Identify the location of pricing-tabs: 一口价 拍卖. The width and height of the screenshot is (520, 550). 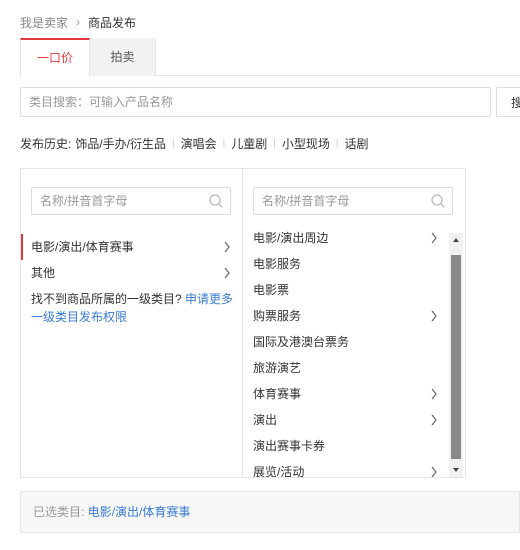
(270, 57).